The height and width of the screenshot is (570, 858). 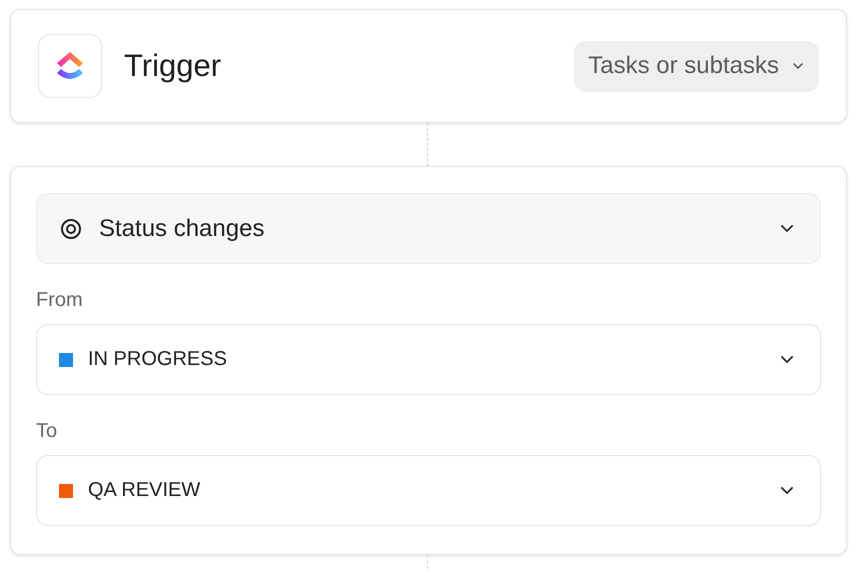 I want to click on field-label: From, so click(x=60, y=300).